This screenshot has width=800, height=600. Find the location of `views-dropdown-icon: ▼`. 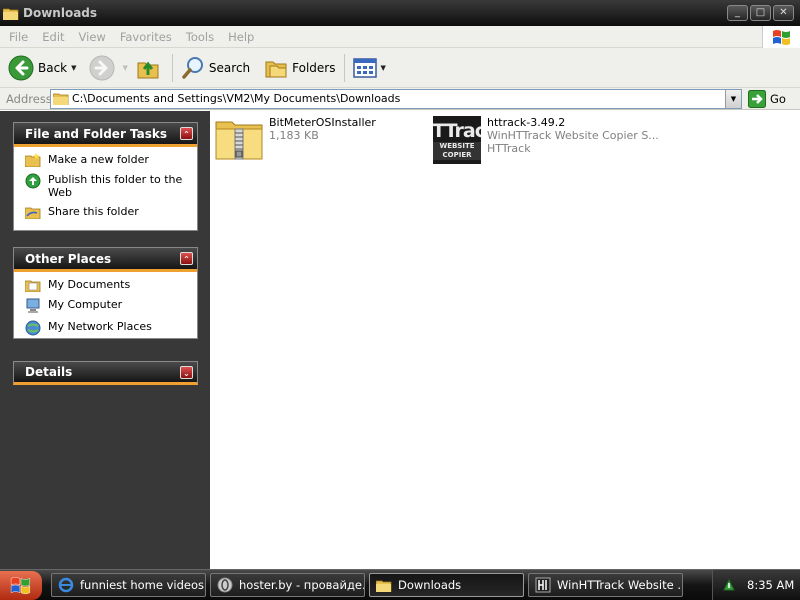

views-dropdown-icon: ▼ is located at coordinates (383, 68).